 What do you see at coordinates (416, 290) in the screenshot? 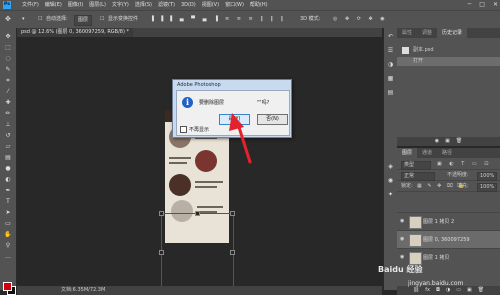
I see `link-layers-icon: ⛓` at bounding box center [416, 290].